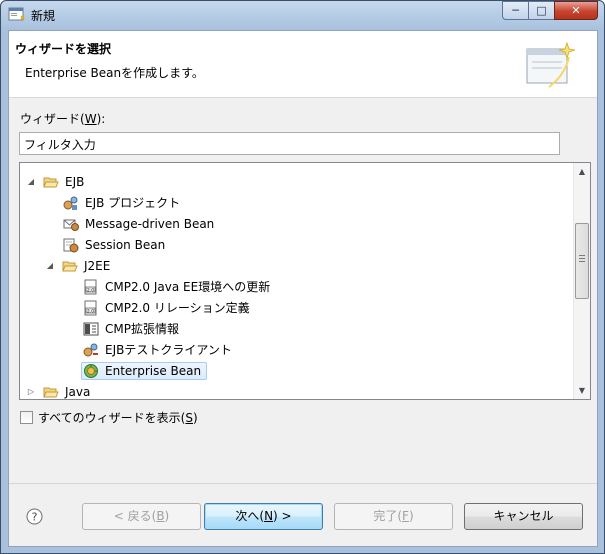 The image size is (605, 554). I want to click on tree-item-label: CMP拡張情報, so click(142, 329).